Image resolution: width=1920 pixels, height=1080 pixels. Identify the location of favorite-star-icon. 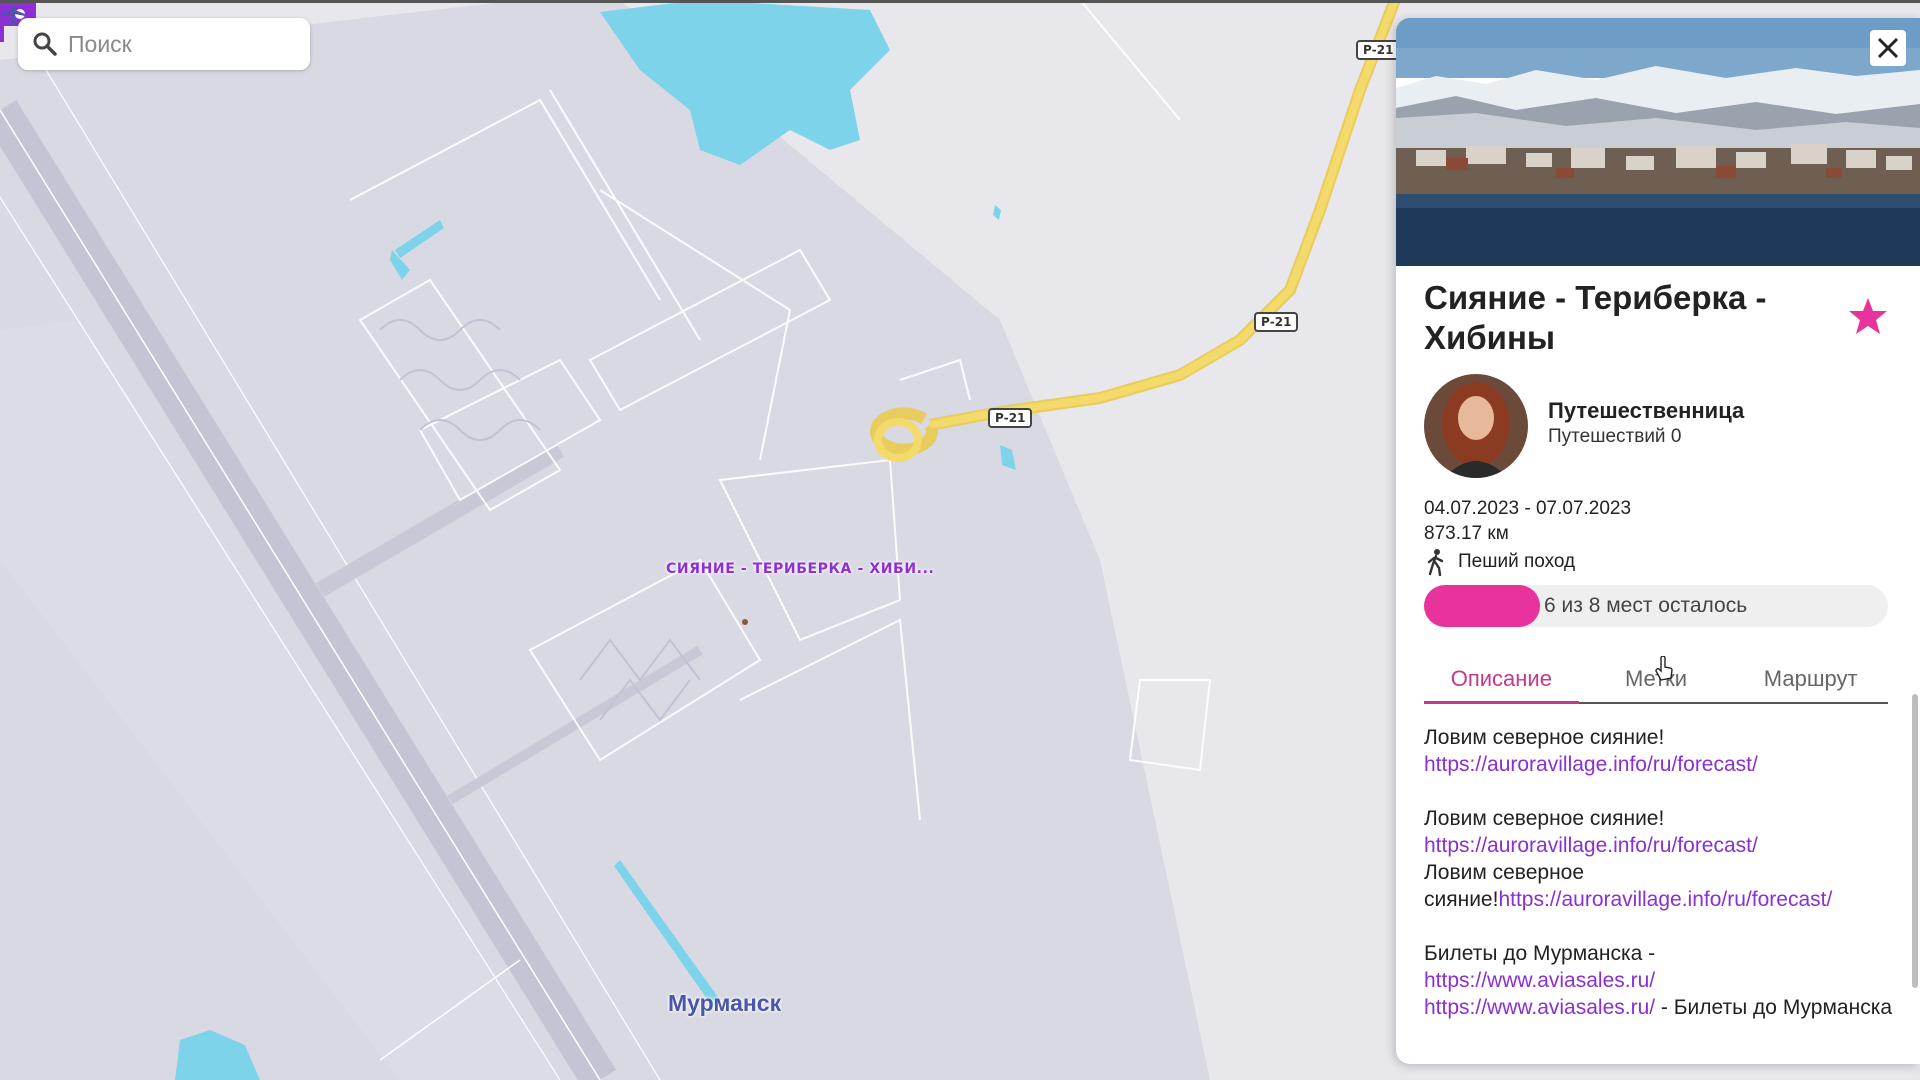
(1868, 316).